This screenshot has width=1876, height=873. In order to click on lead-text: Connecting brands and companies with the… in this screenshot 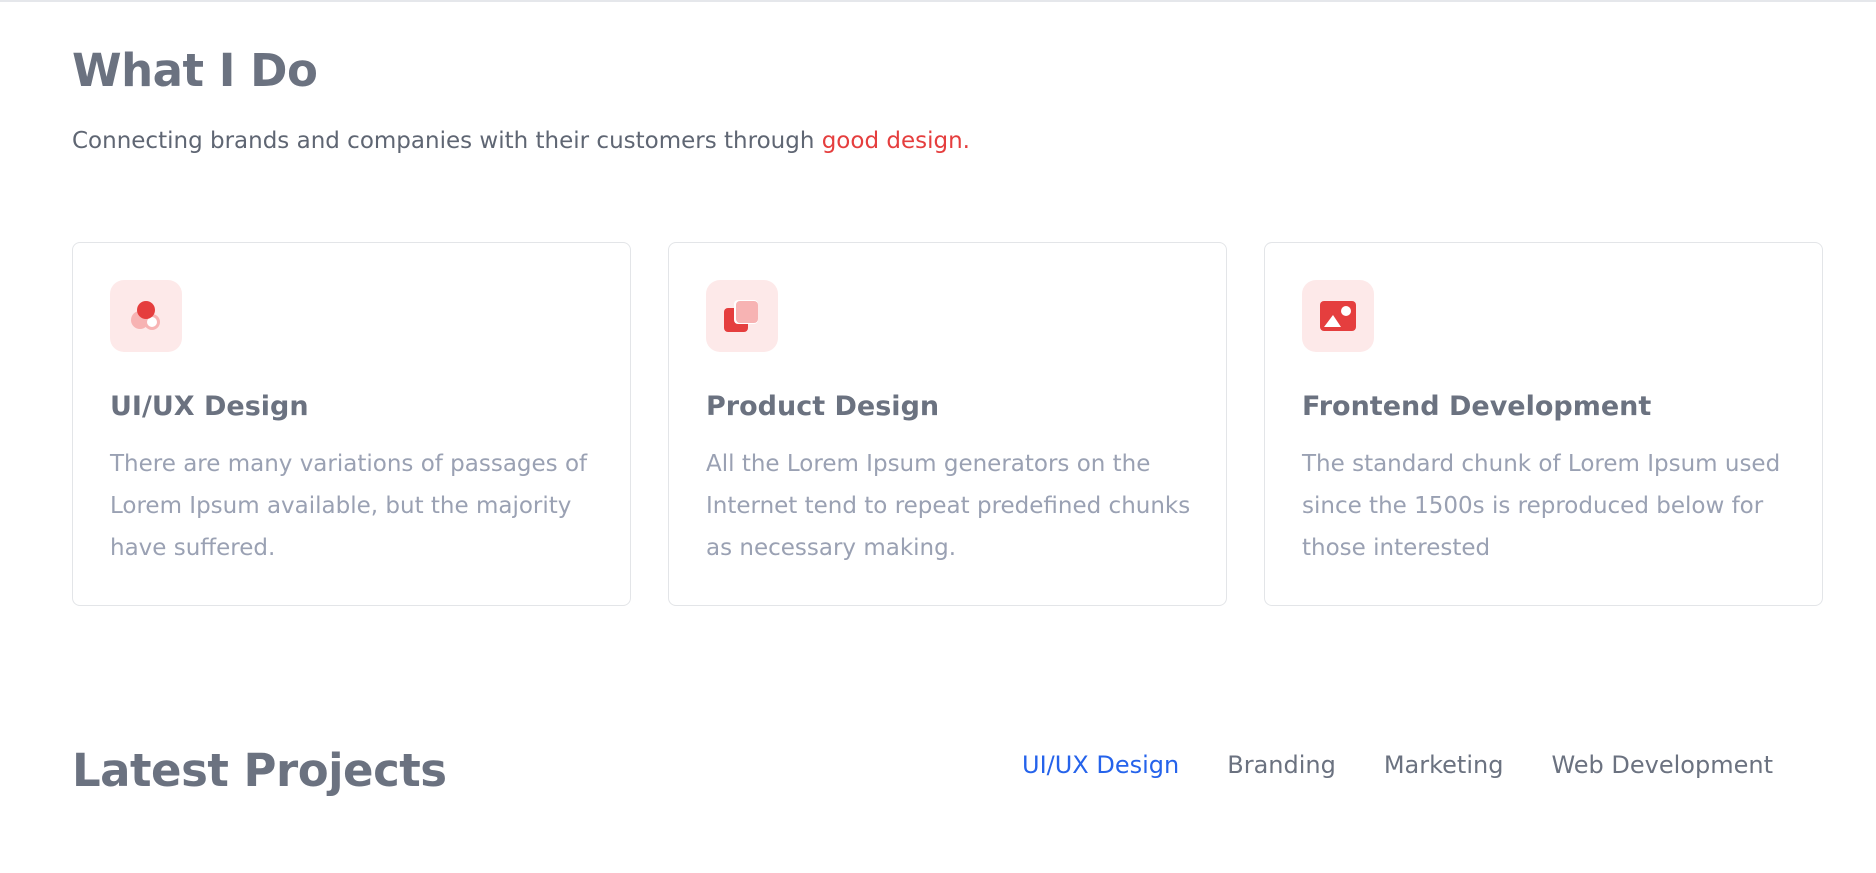, I will do `click(447, 141)`.